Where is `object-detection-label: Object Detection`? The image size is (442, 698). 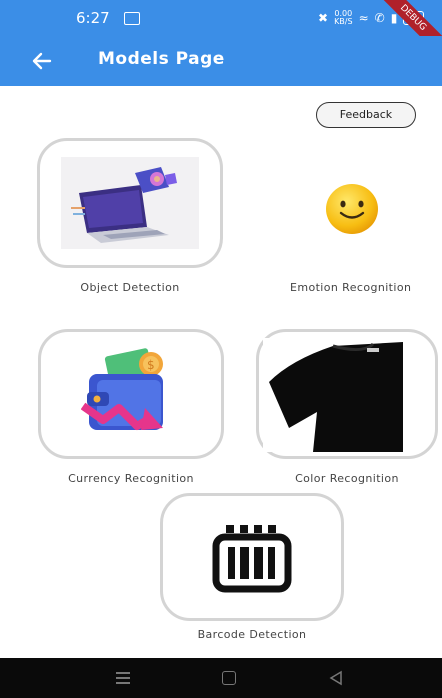 object-detection-label: Object Detection is located at coordinates (130, 287).